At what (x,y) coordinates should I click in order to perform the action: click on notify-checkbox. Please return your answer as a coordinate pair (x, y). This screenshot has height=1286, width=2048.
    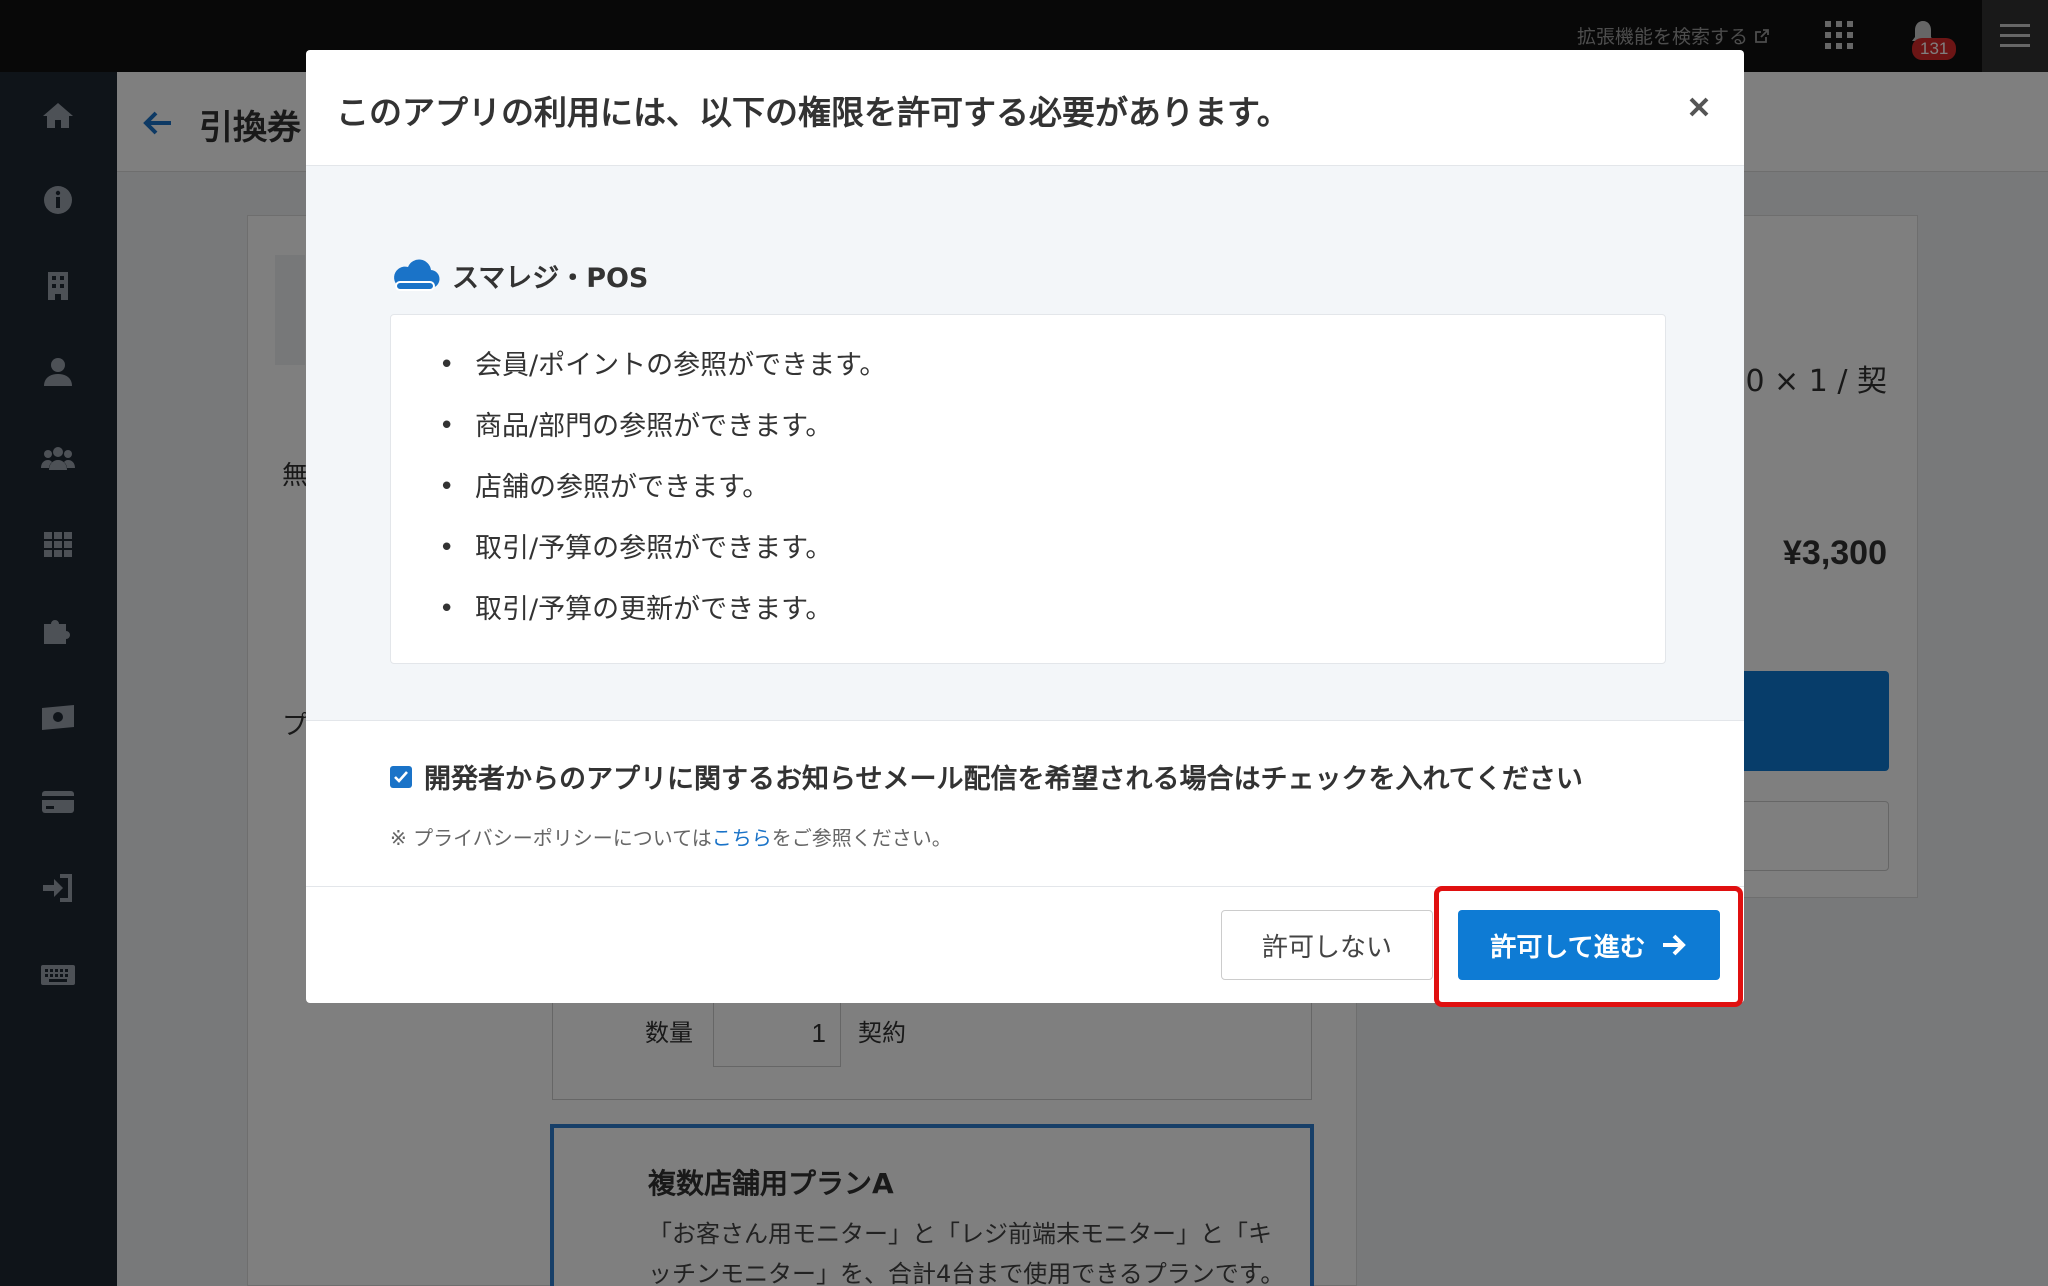
    Looking at the image, I should click on (401, 776).